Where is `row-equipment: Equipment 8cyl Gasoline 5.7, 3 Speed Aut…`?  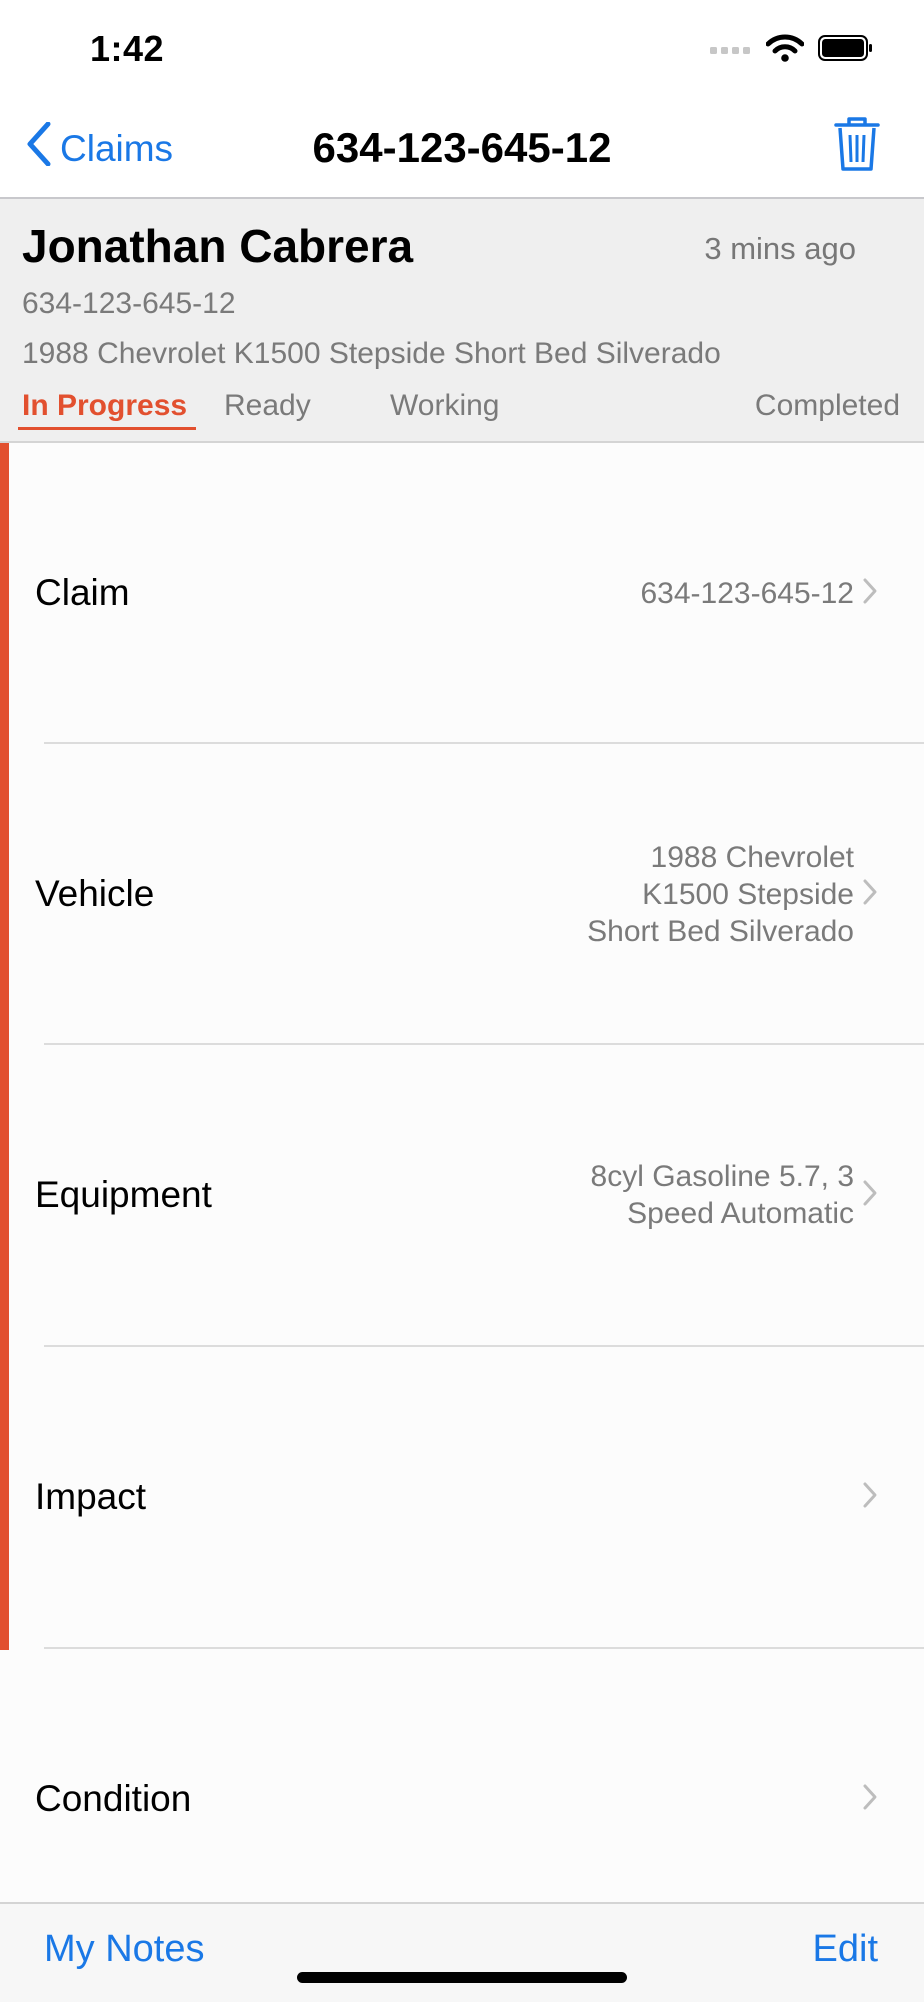
row-equipment: Equipment 8cyl Gasoline 5.7, 3 Speed Aut… is located at coordinates (462, 1195).